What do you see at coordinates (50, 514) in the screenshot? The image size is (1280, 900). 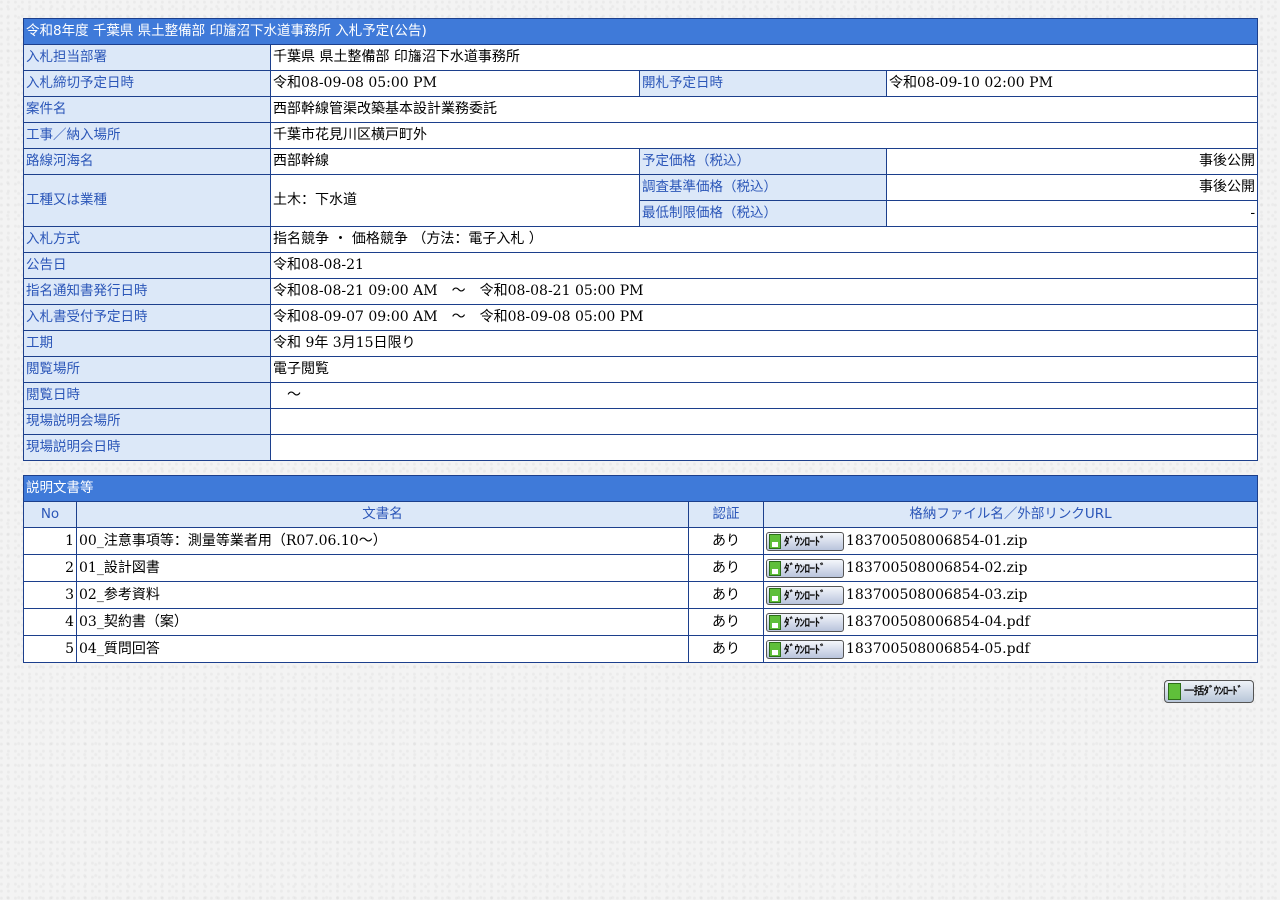 I see `header-no: No` at bounding box center [50, 514].